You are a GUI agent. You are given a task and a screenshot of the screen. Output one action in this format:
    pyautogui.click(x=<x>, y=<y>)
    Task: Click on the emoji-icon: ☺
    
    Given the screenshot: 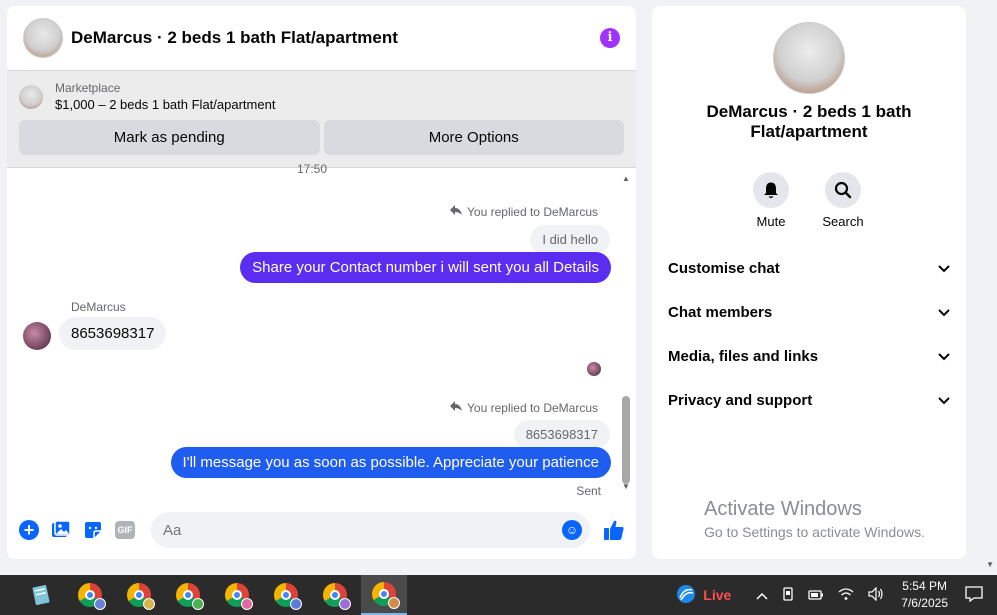 What is the action you would take?
    pyautogui.click(x=572, y=530)
    